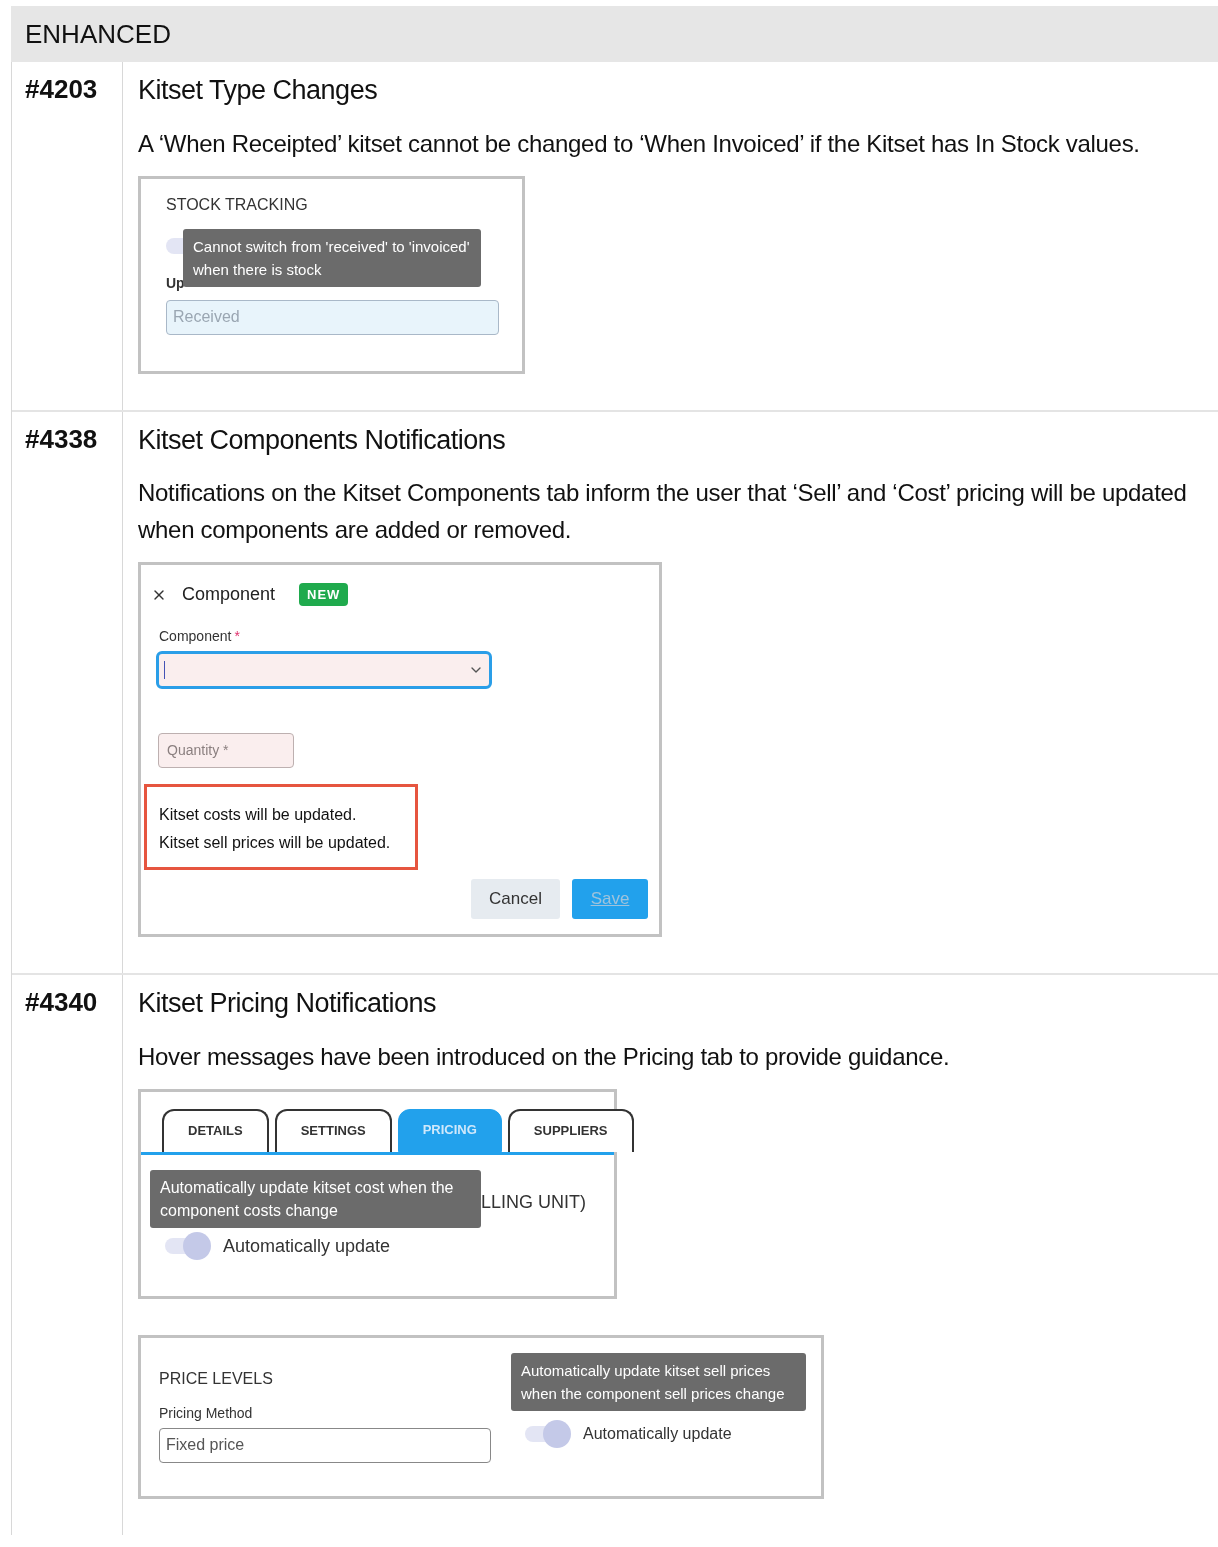 The width and height of the screenshot is (1218, 1547). Describe the element at coordinates (333, 1130) in the screenshot. I see `tab: SETTINGS` at that location.